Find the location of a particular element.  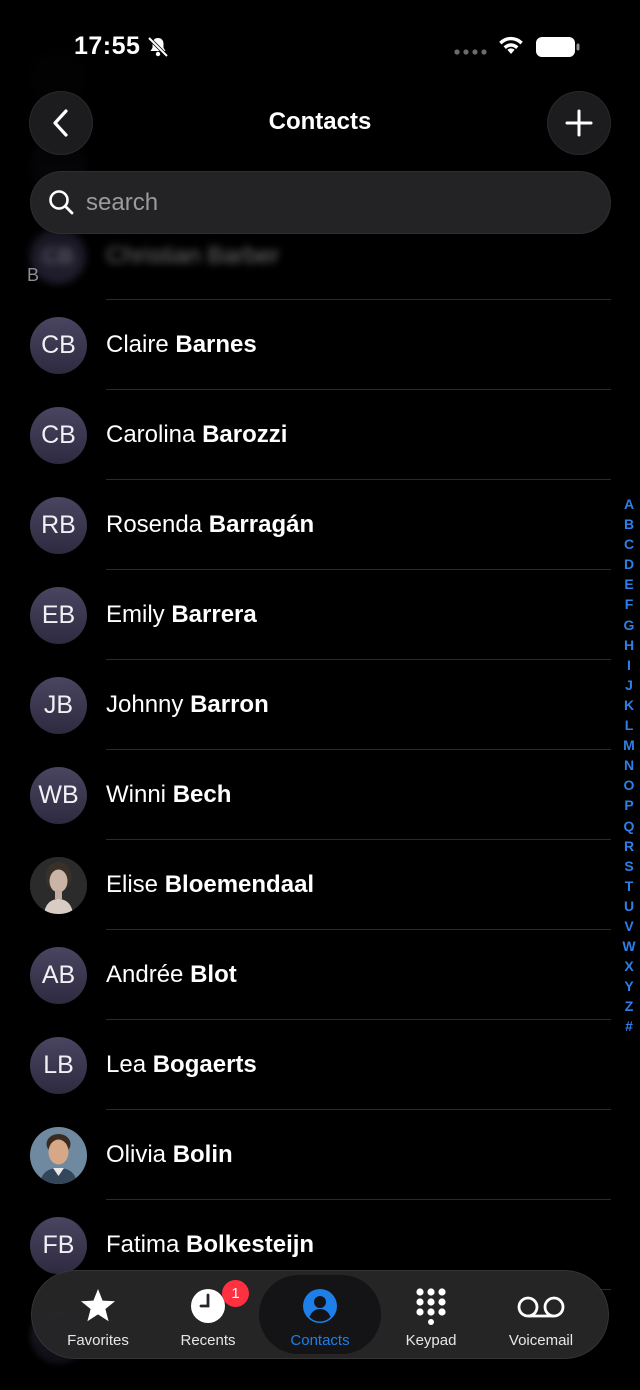

signal-dots-icon is located at coordinates (470, 52).